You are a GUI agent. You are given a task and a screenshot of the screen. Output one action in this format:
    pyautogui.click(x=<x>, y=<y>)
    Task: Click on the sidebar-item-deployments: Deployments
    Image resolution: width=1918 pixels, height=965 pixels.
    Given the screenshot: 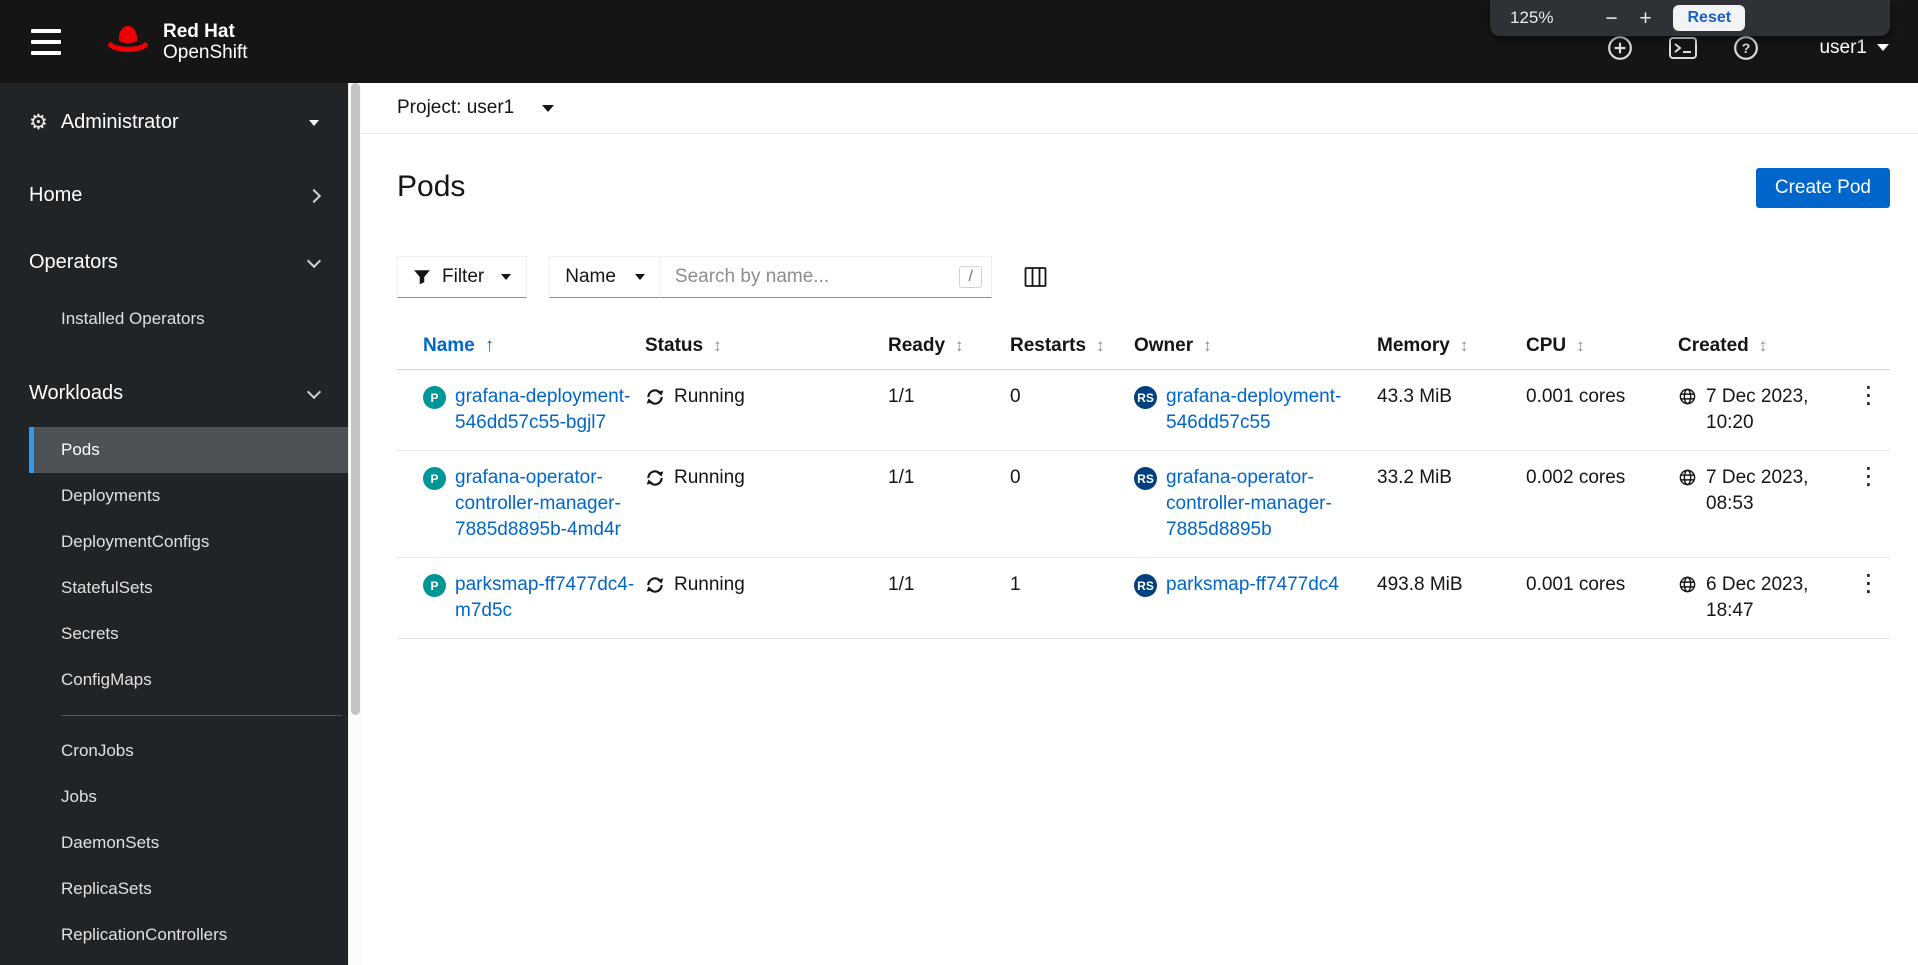 What is the action you would take?
    pyautogui.click(x=188, y=496)
    